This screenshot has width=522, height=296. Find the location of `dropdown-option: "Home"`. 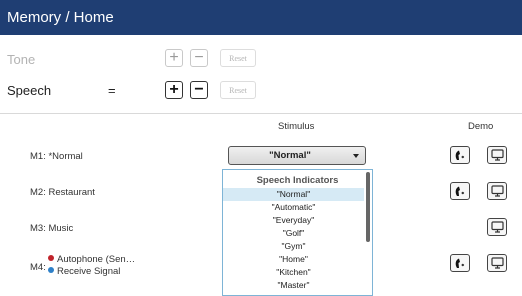

dropdown-option: "Home" is located at coordinates (293, 259).